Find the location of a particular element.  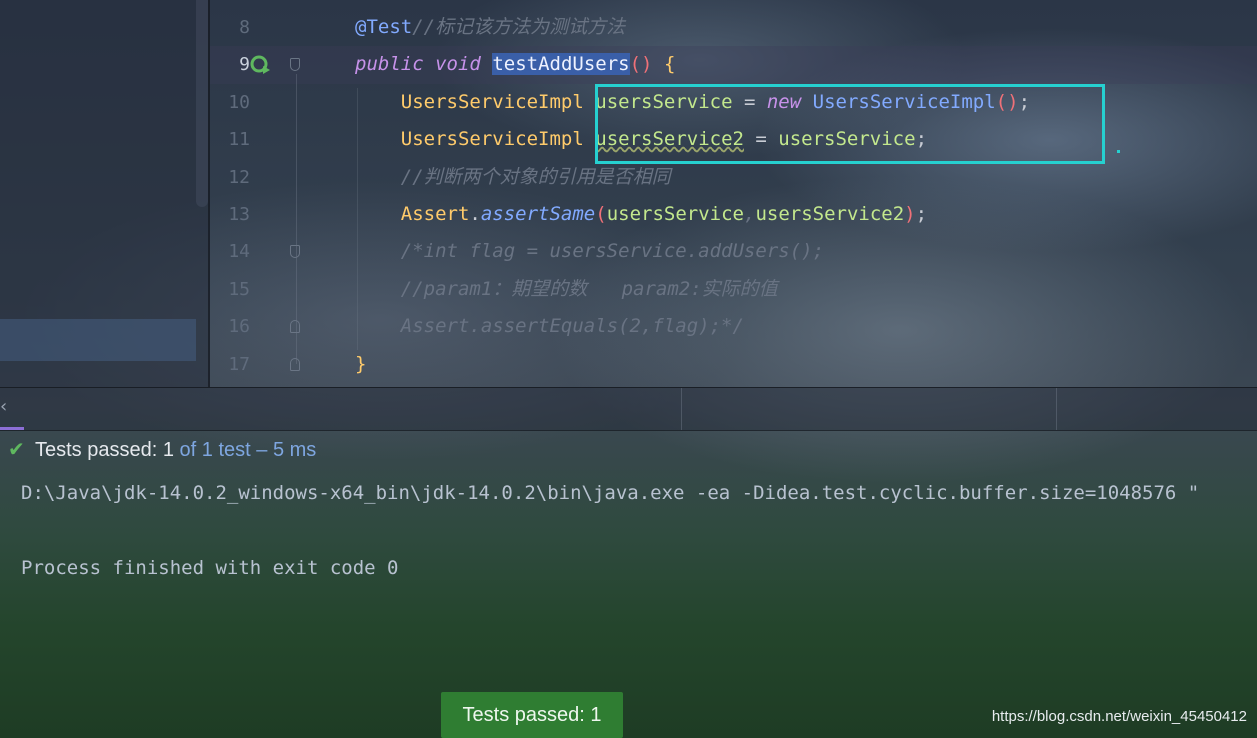

tests-passed-toast: Tests passed: 1 is located at coordinates (532, 715).